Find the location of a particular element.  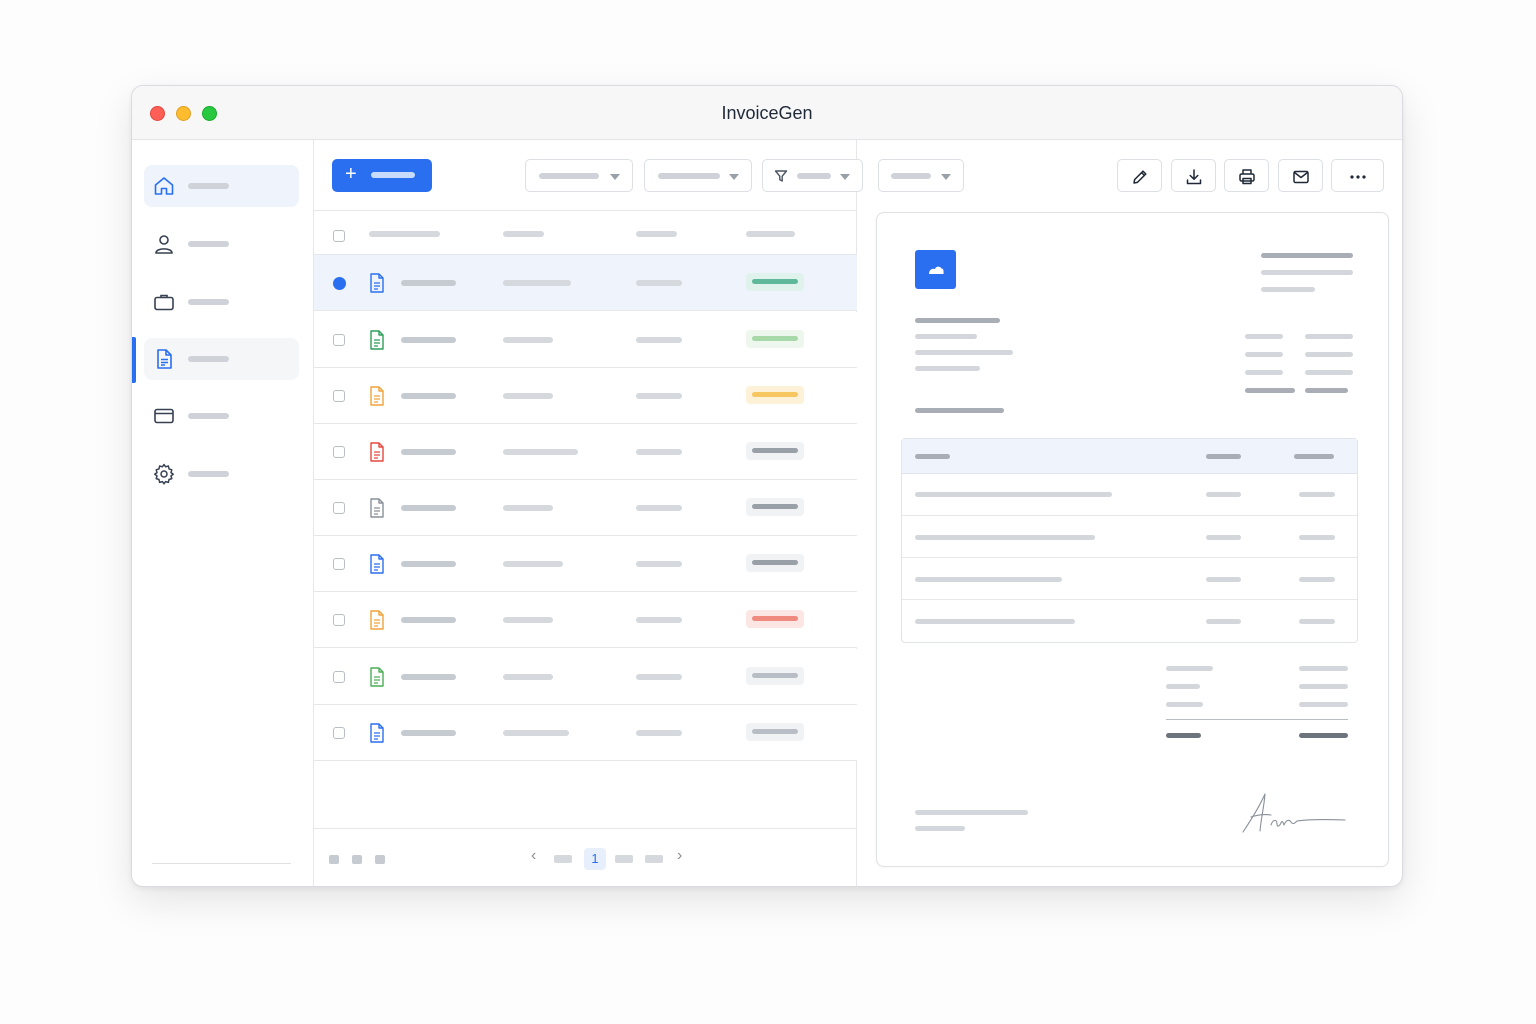

new-invoice-label is located at coordinates (393, 175).